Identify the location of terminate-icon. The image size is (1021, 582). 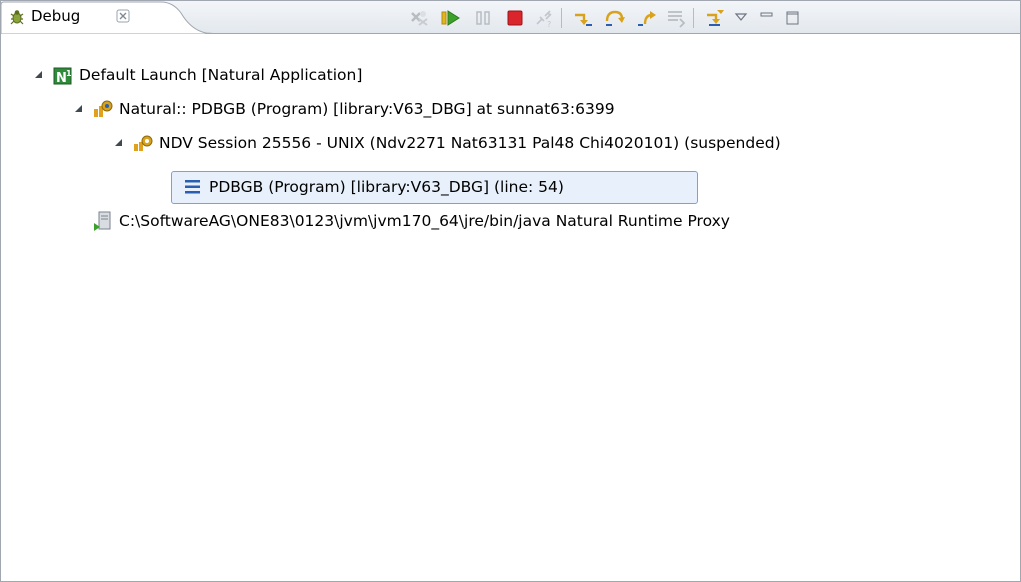
(515, 18).